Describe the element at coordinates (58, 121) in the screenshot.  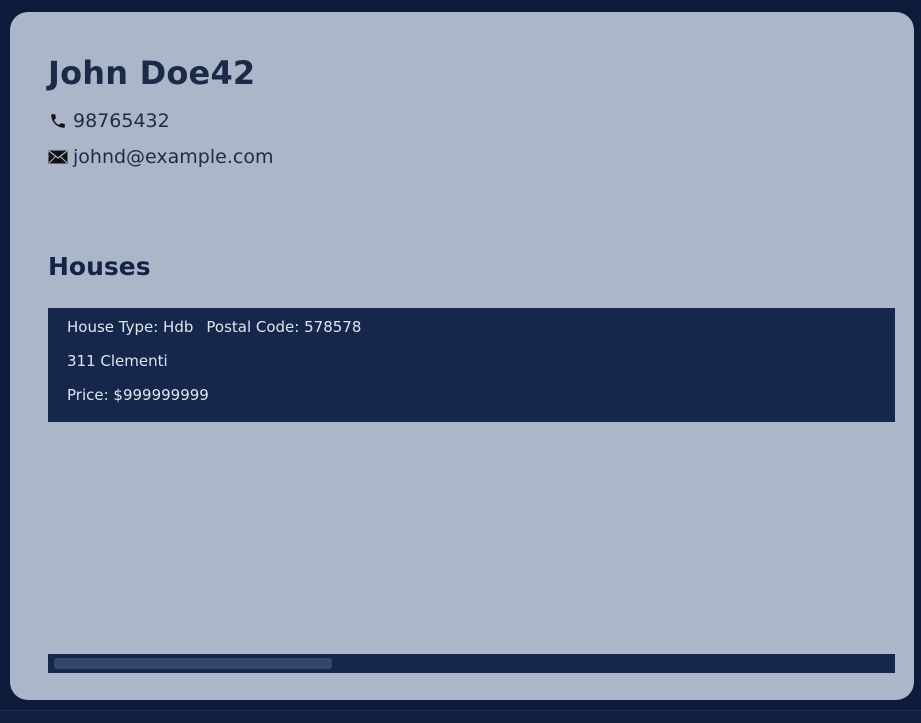
I see `phone-icon` at that location.